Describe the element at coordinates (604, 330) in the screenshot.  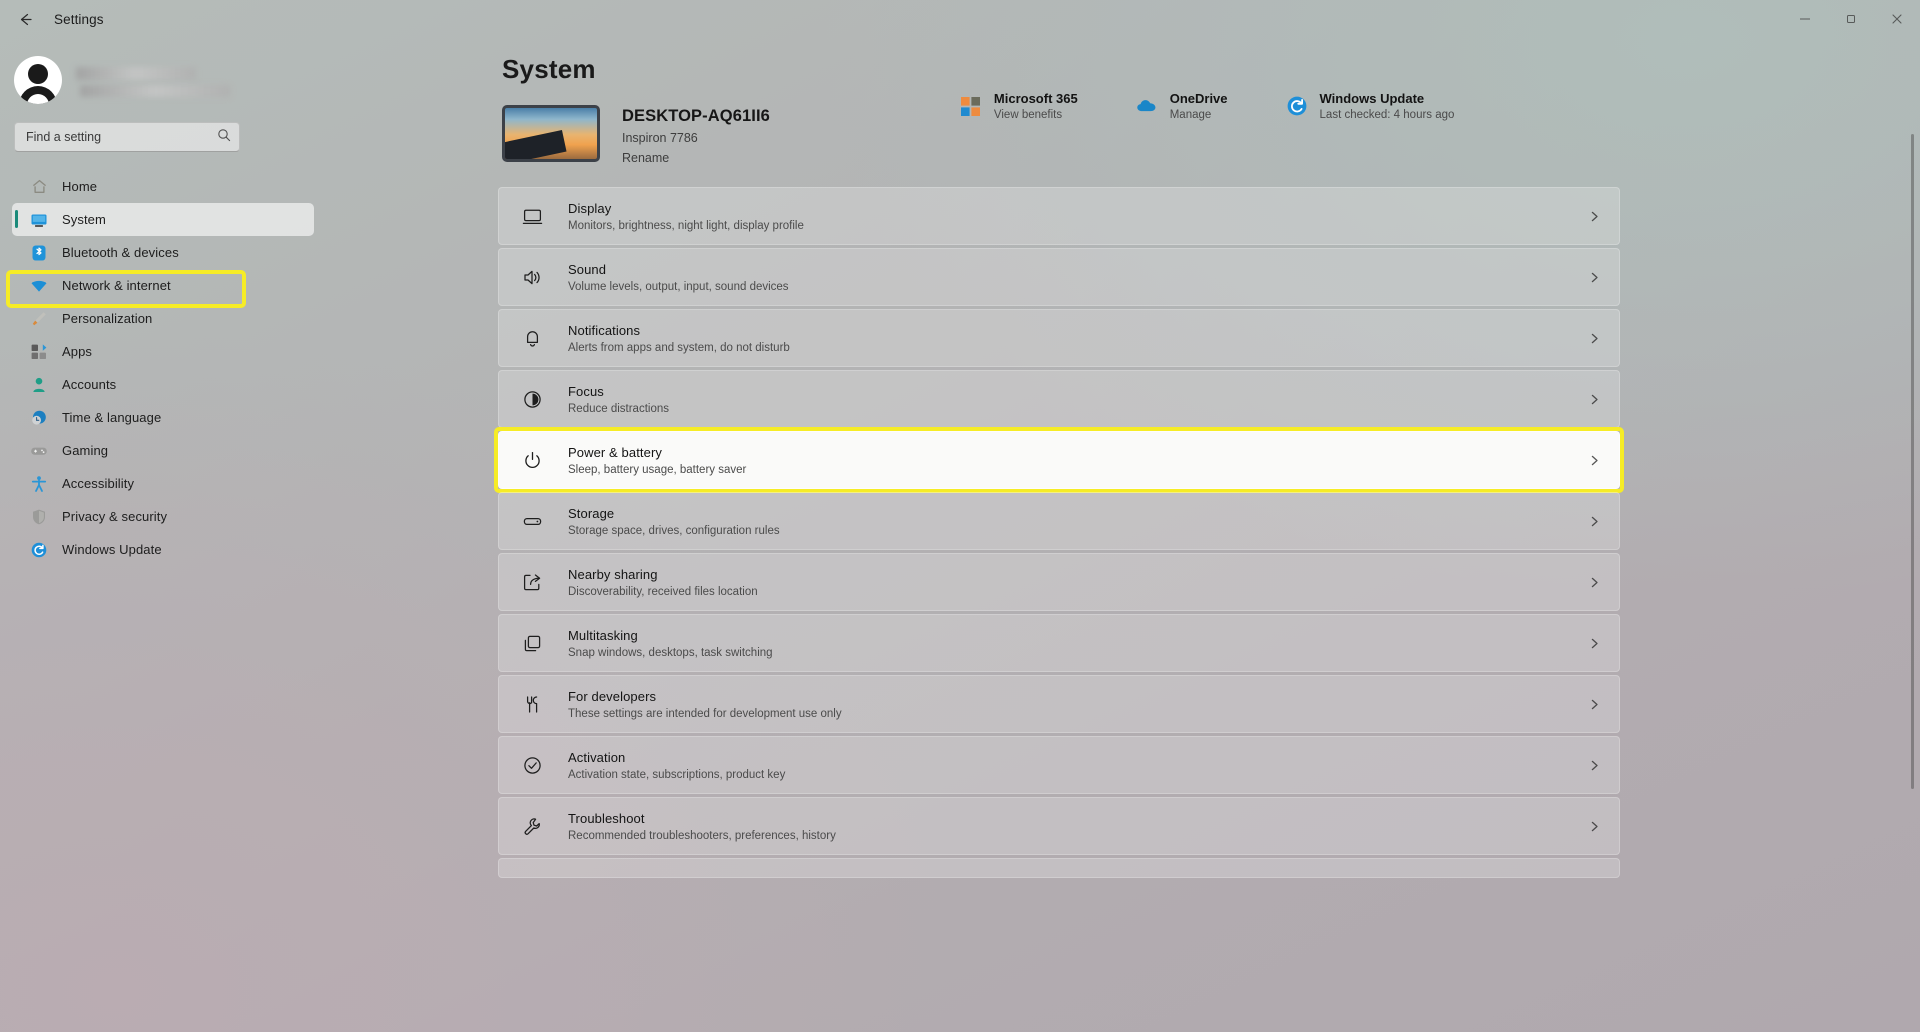
I see `settings-row-title: Notifications` at that location.